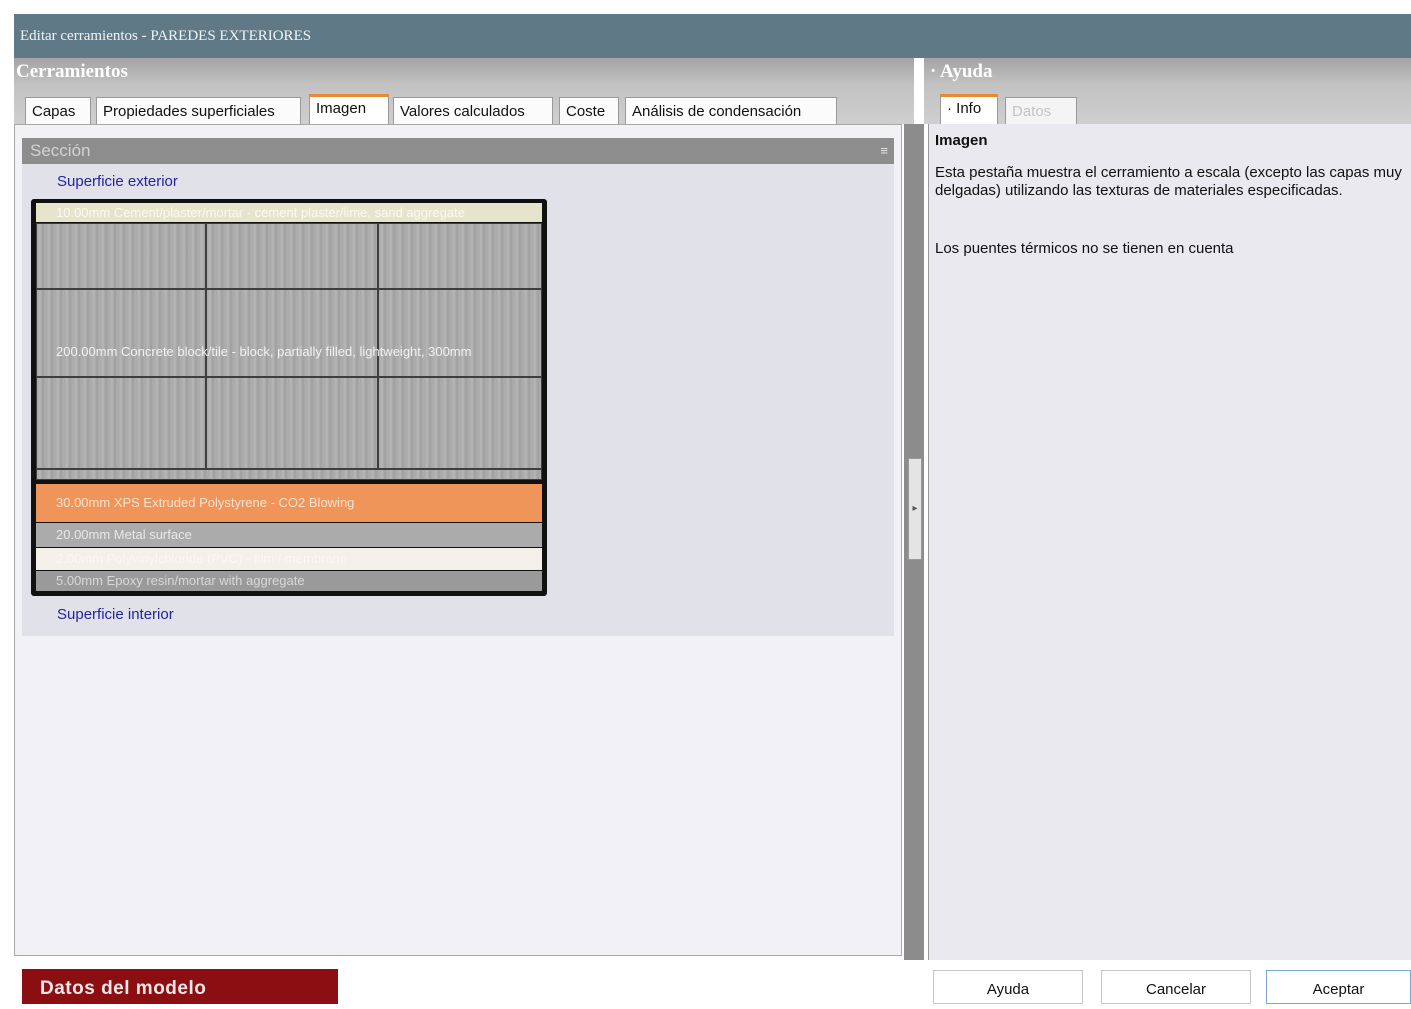 This screenshot has width=1411, height=1009. What do you see at coordinates (1338, 987) in the screenshot?
I see `accept-button: Aceptar` at bounding box center [1338, 987].